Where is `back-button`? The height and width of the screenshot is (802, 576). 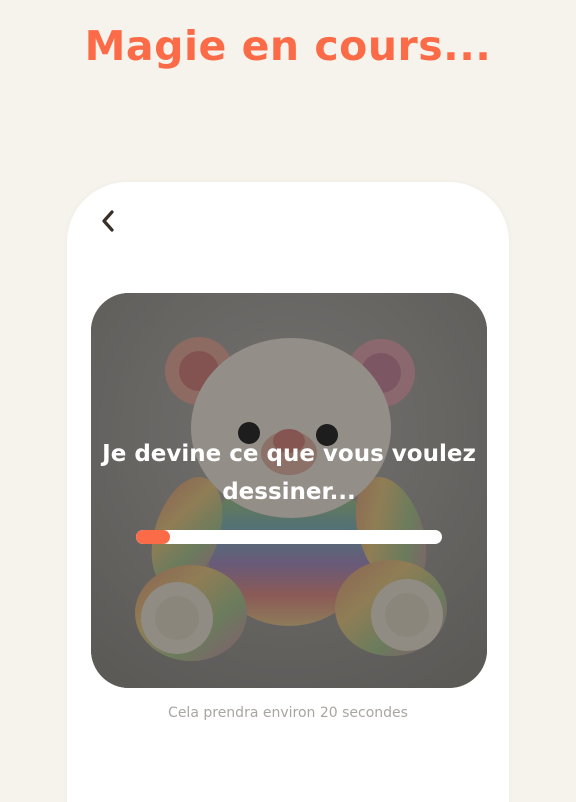
back-button is located at coordinates (108, 221).